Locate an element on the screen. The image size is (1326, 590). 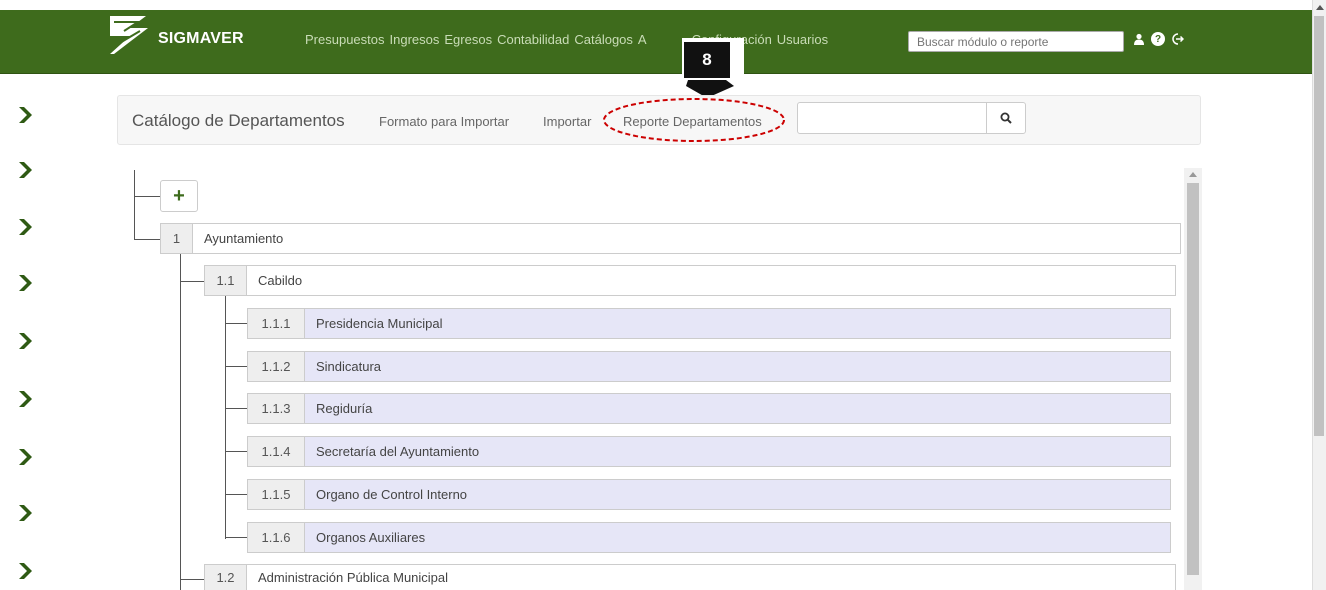
top-strip is located at coordinates (663, 5).